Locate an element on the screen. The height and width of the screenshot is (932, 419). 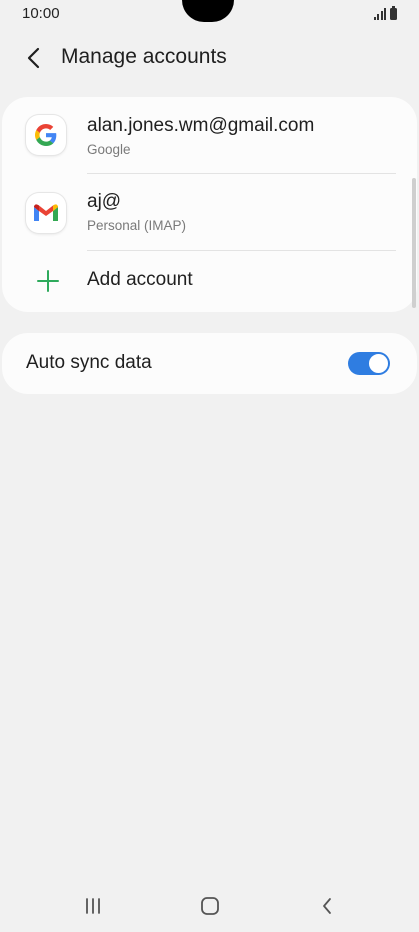
status-time: 10:00 is located at coordinates (41, 13).